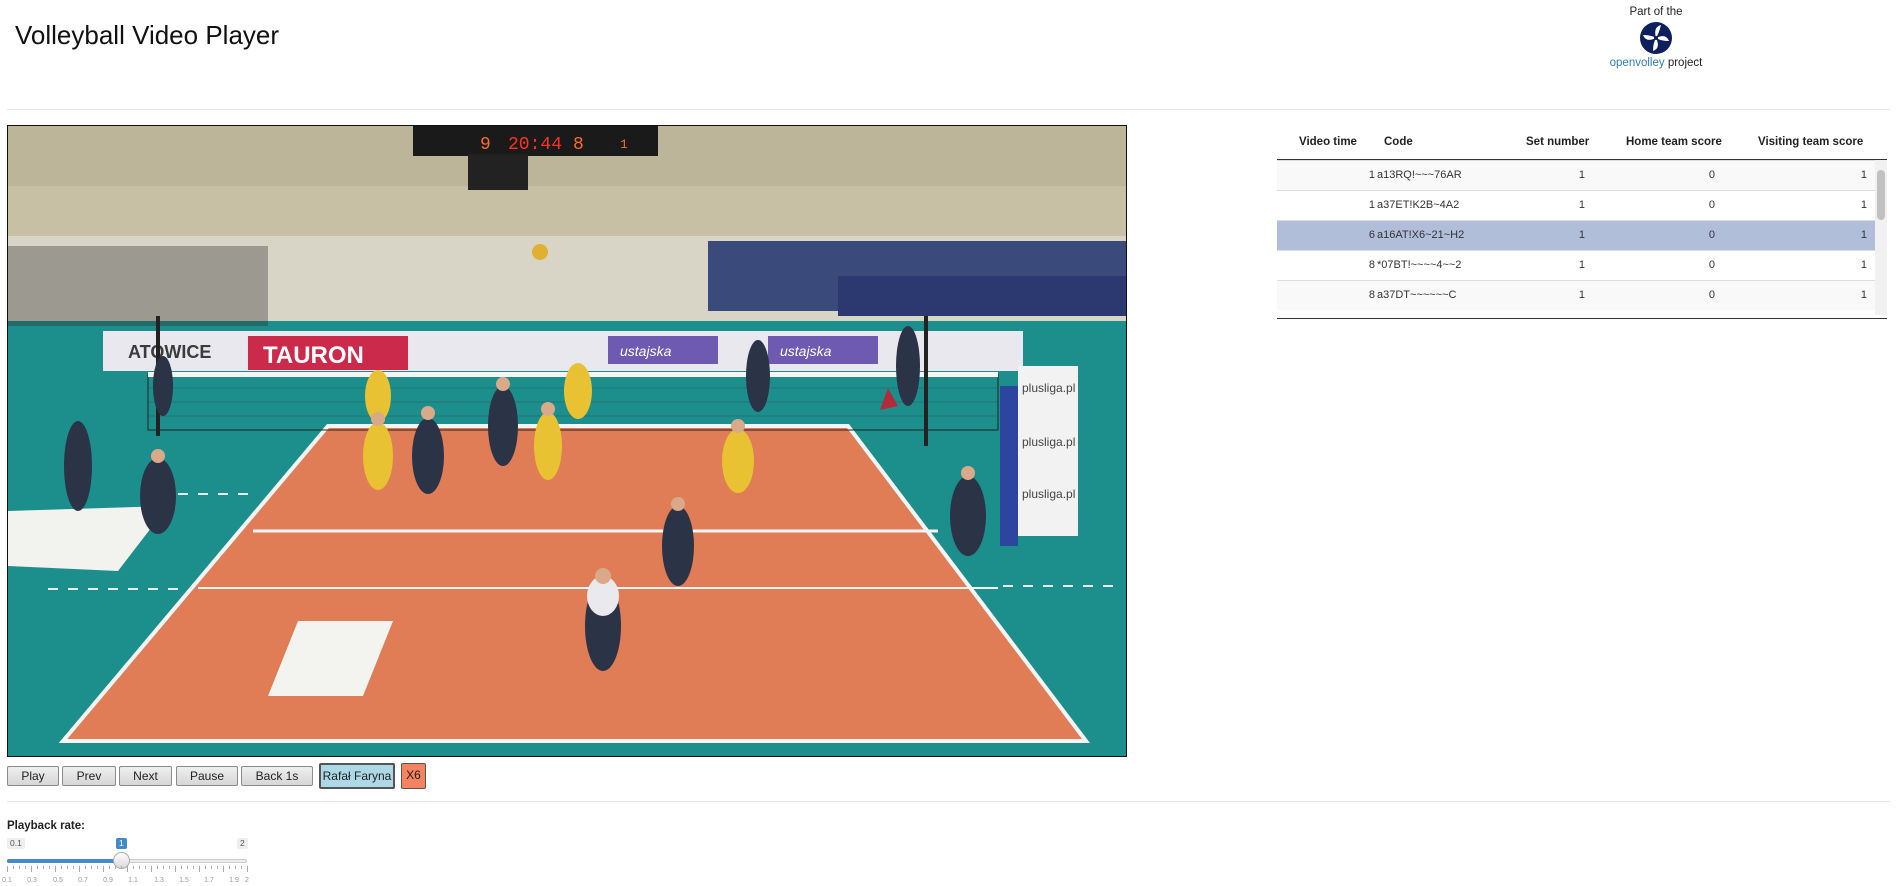  What do you see at coordinates (485, 145) in the screenshot?
I see `scoreboard-home: 9` at bounding box center [485, 145].